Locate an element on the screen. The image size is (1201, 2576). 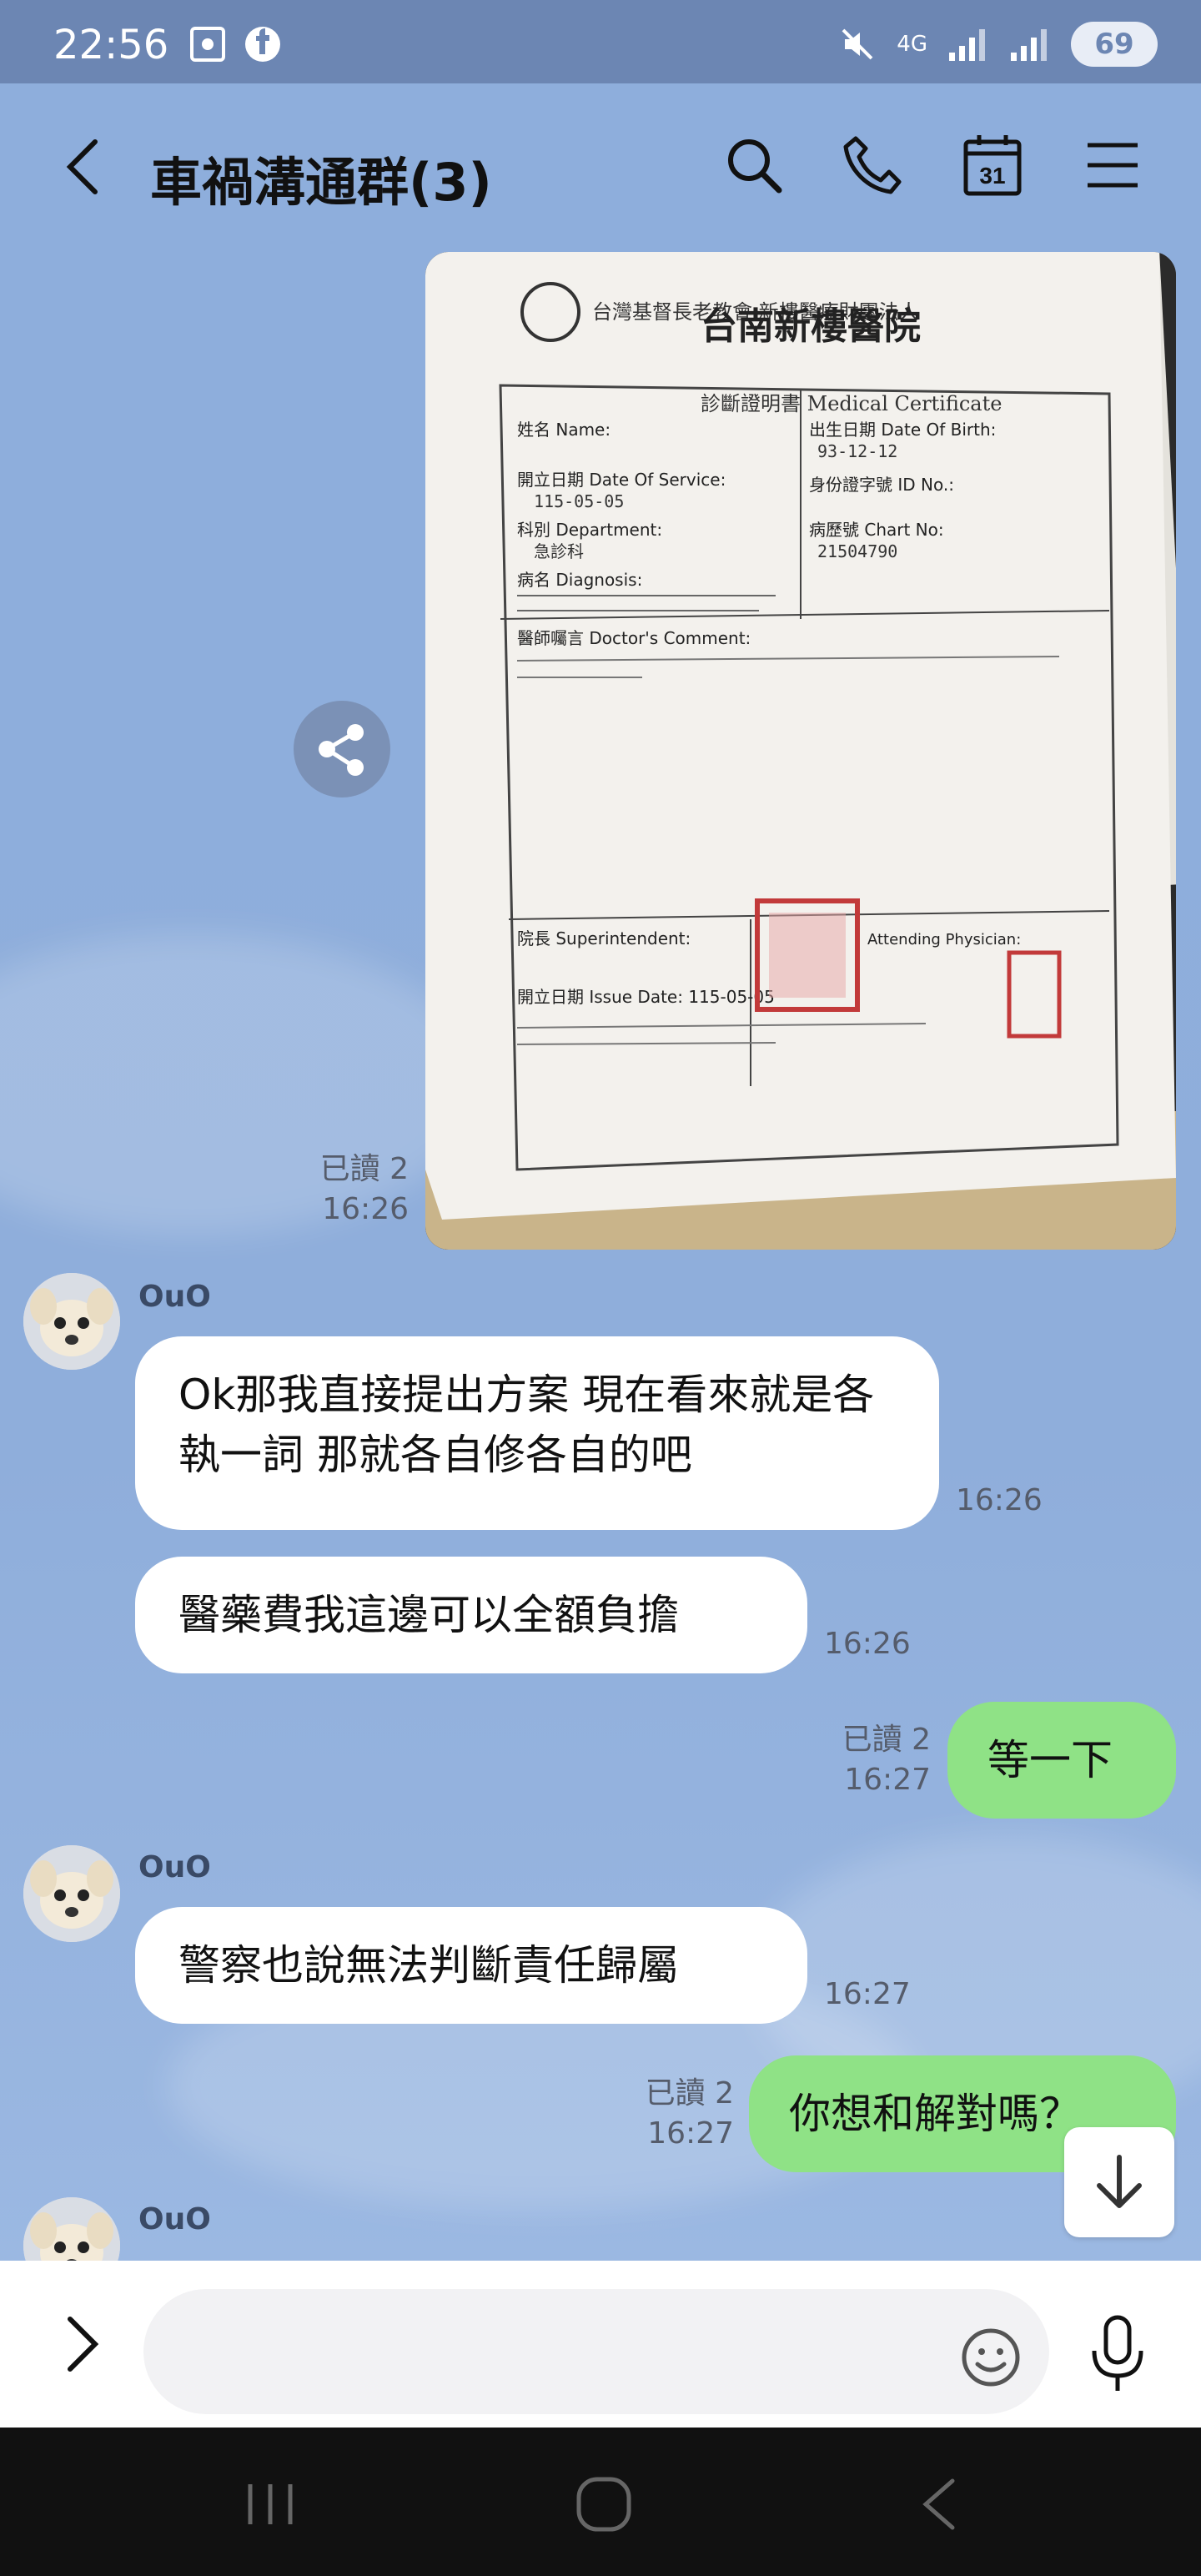
message-bubble: 警察也說無法判斷責任歸屬 is located at coordinates (471, 1965).